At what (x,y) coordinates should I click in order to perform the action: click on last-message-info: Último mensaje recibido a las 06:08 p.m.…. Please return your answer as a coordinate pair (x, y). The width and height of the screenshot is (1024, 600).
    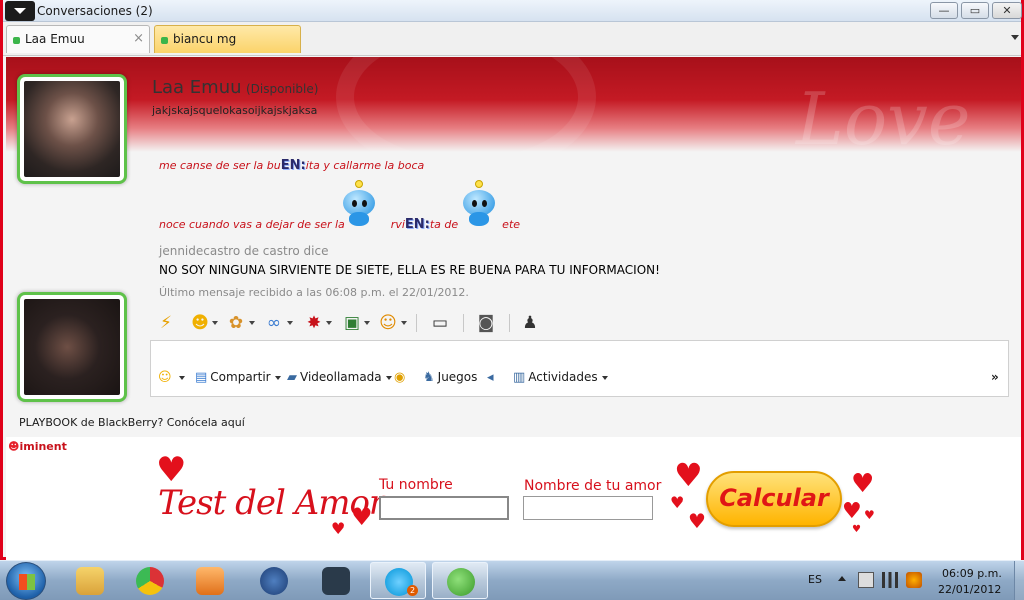
    Looking at the image, I should click on (314, 292).